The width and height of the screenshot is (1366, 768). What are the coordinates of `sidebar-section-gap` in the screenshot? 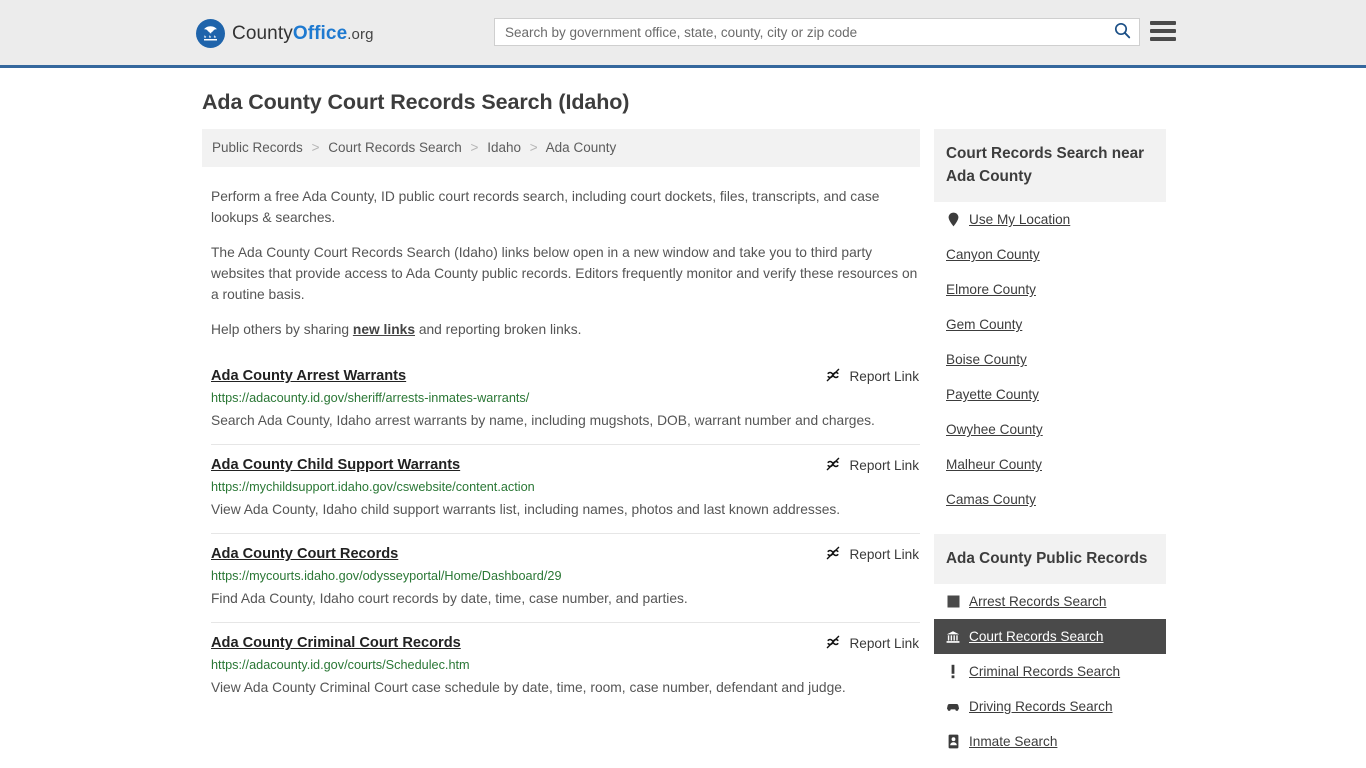 It's located at (1050, 525).